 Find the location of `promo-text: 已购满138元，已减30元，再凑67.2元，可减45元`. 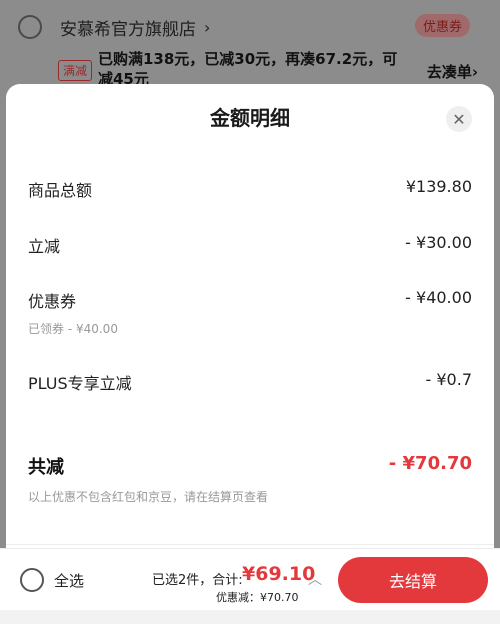

promo-text: 已购满138元，已减30元，再凑67.2元，可减45元 is located at coordinates (248, 69).